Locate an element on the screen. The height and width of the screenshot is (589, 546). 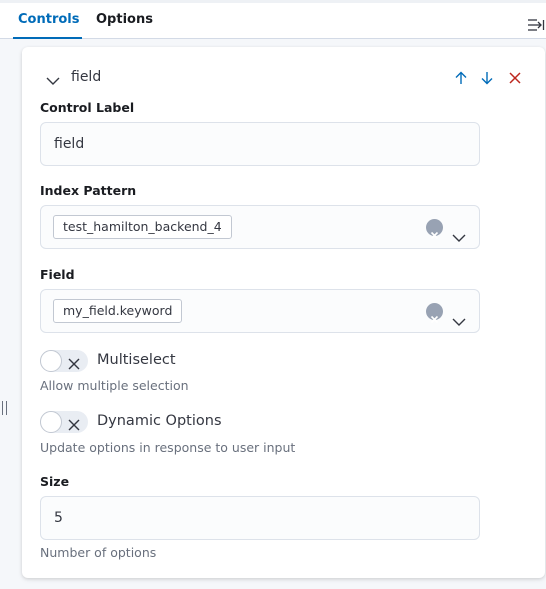
field-combobox: my_field.keyword is located at coordinates (260, 311).